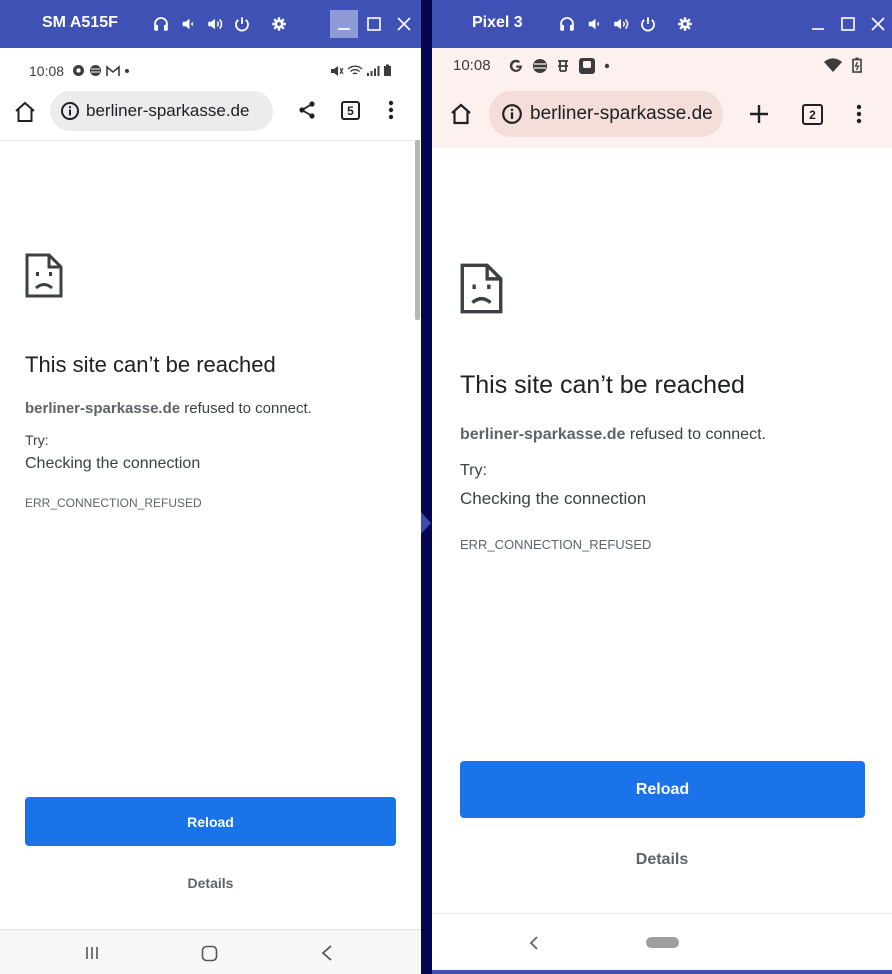  I want to click on window-title: Pixel 3, so click(497, 22).